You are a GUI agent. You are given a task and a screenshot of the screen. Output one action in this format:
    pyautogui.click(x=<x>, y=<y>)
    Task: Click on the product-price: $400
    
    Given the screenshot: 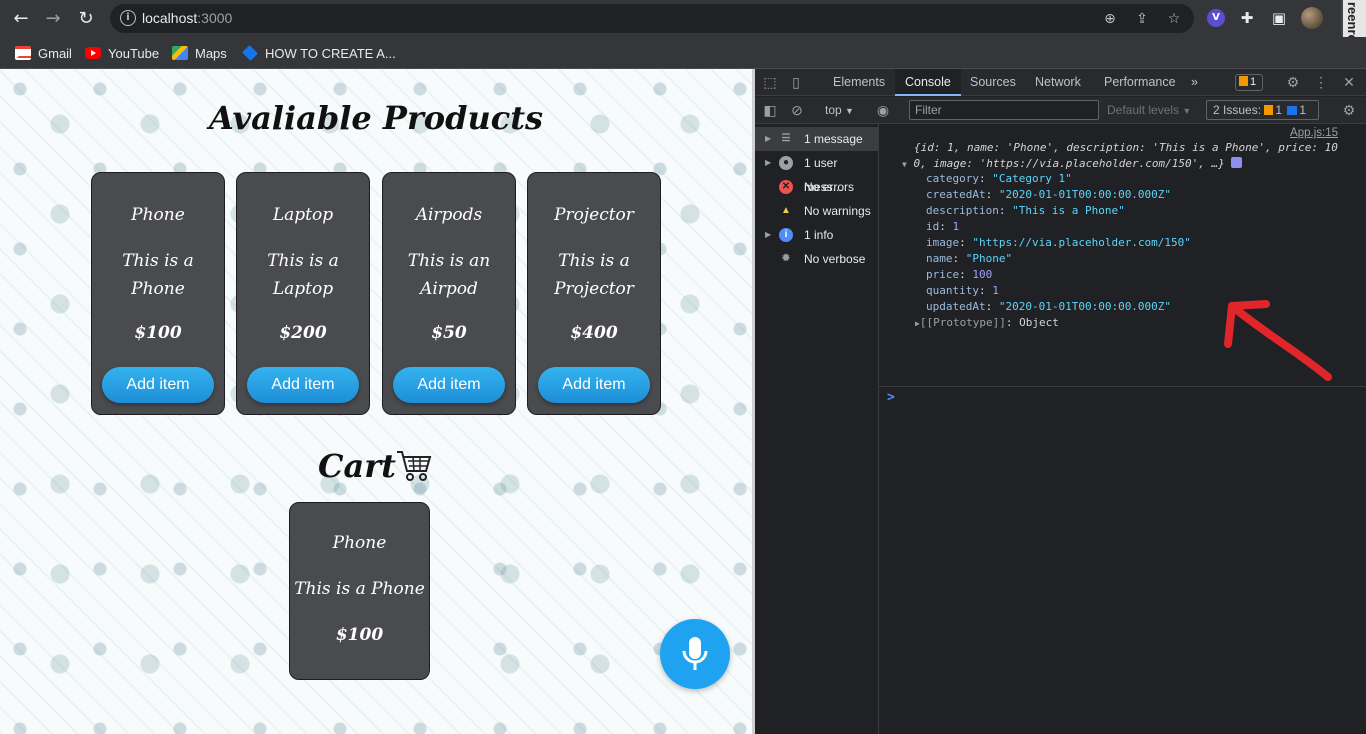 What is the action you would take?
    pyautogui.click(x=594, y=333)
    